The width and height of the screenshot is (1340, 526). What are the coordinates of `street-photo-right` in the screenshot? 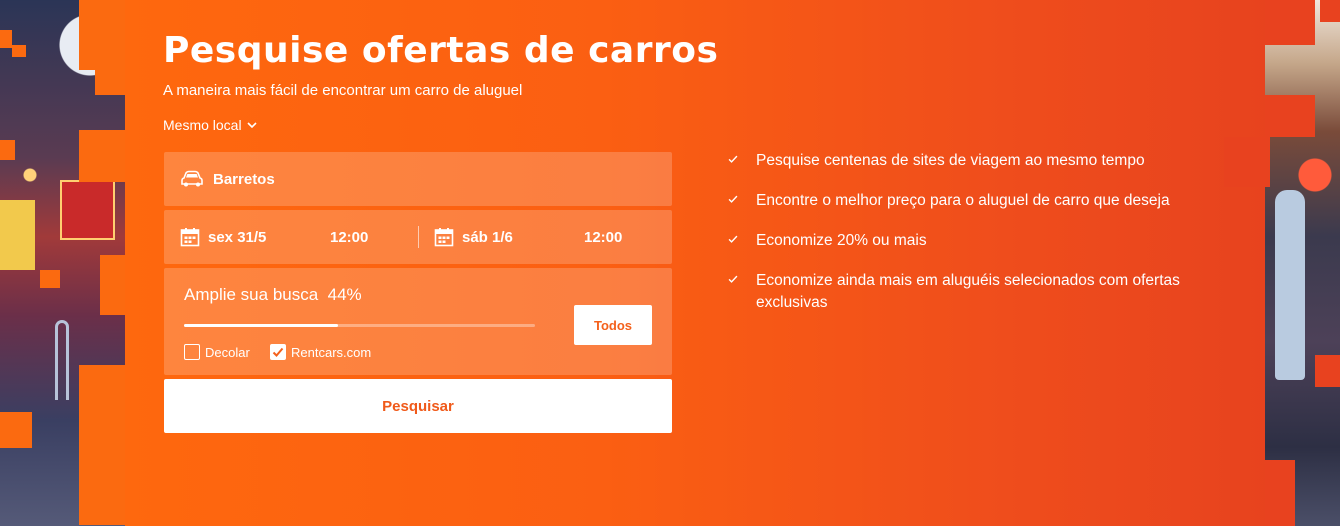 It's located at (1302, 263).